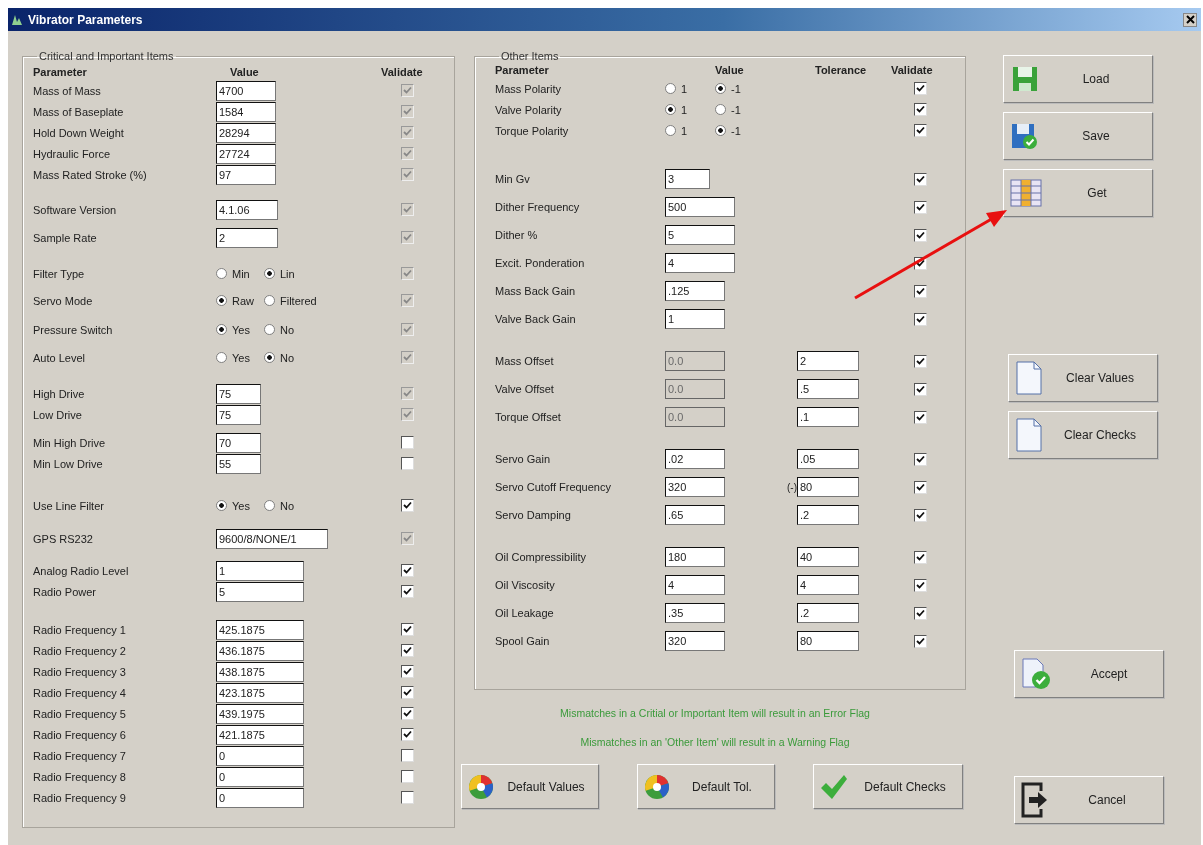 The width and height of the screenshot is (1203, 845). What do you see at coordinates (246, 111) in the screenshot?
I see `value-field: 1584` at bounding box center [246, 111].